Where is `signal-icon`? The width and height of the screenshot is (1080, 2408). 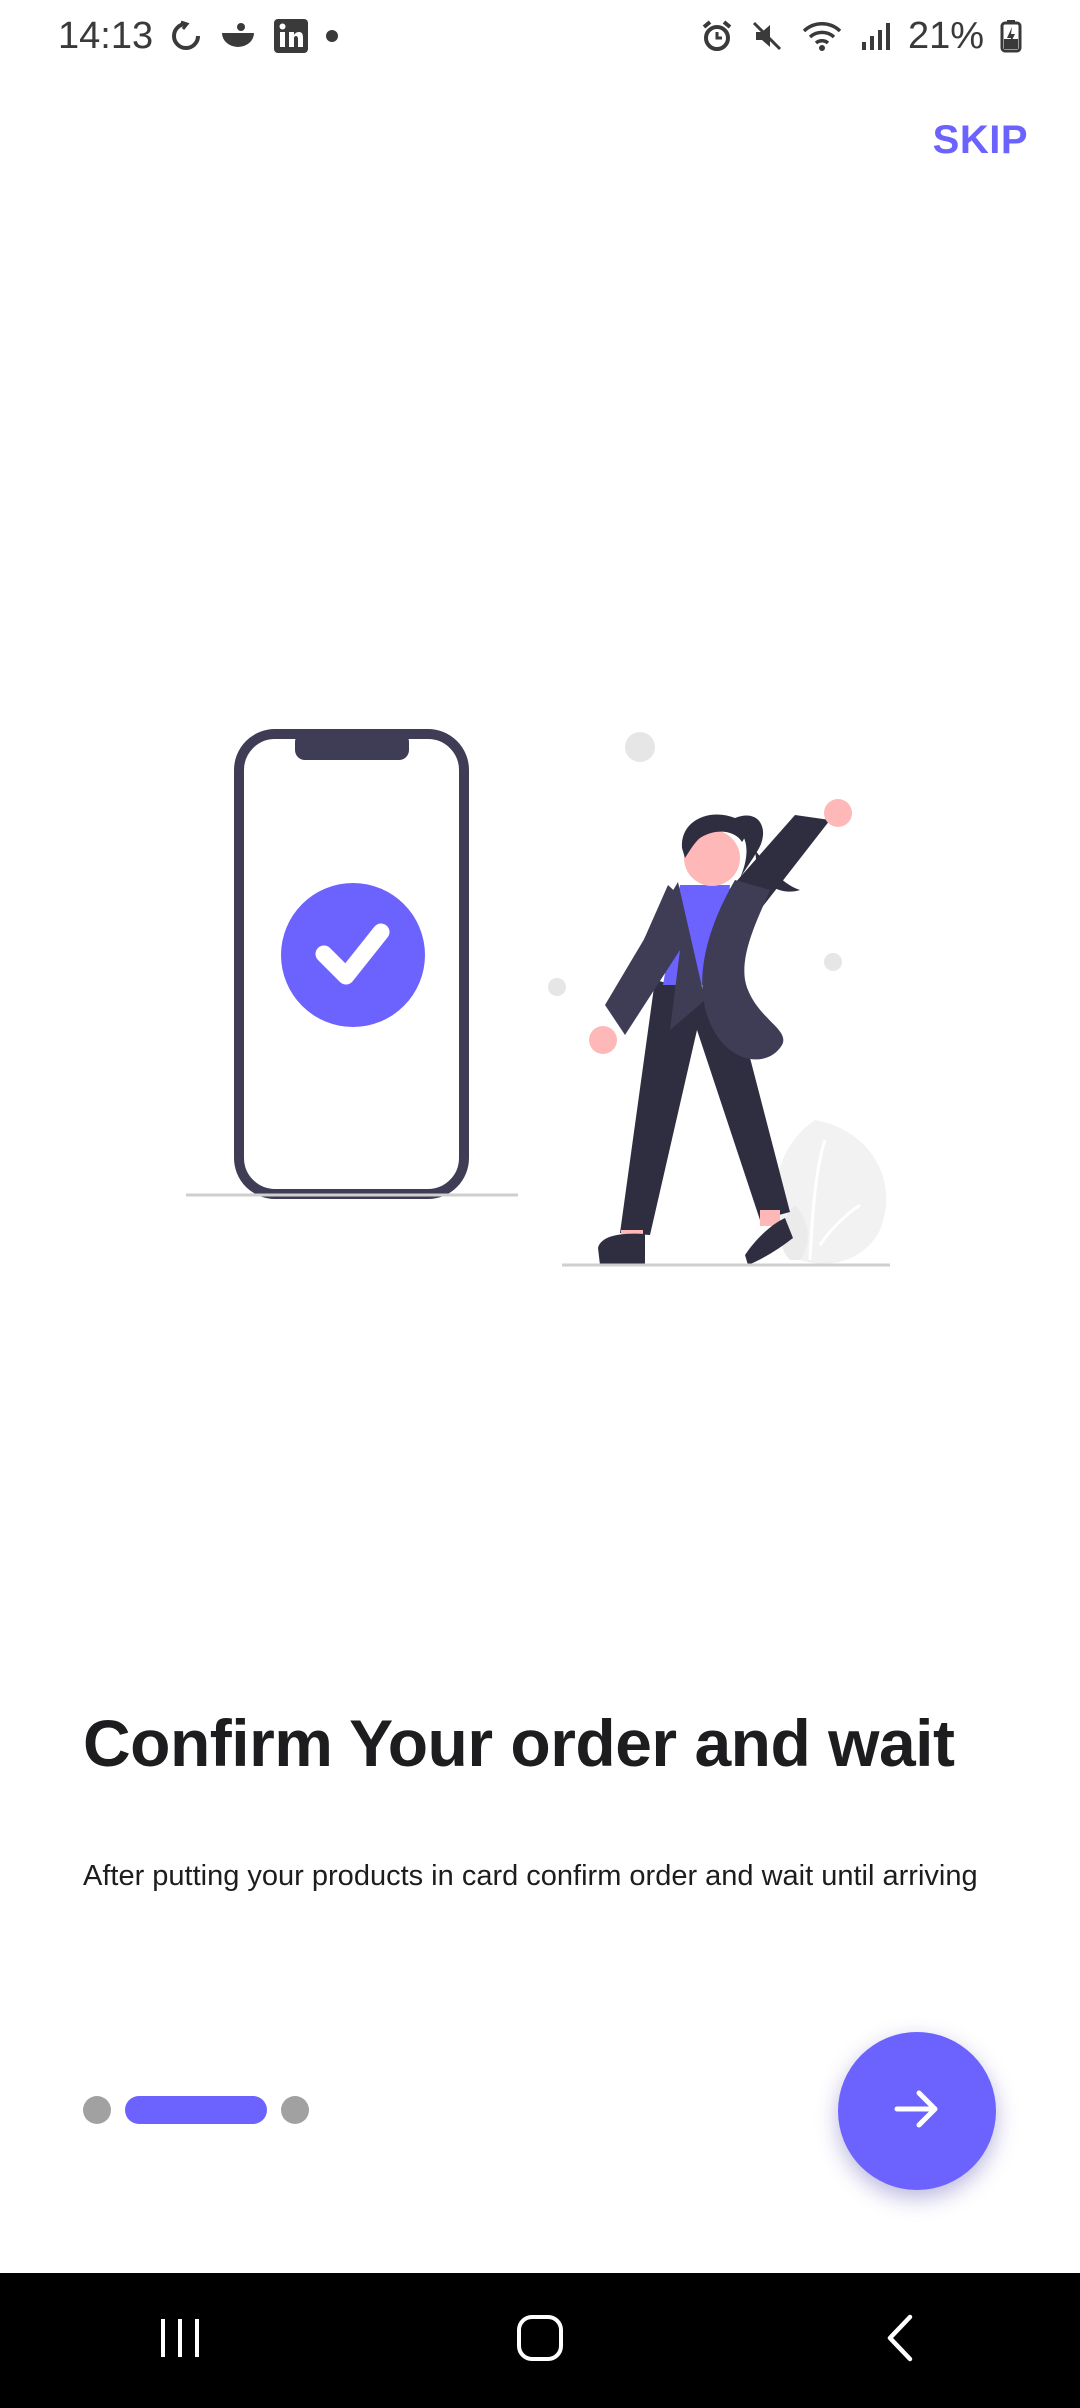
signal-icon is located at coordinates (876, 36).